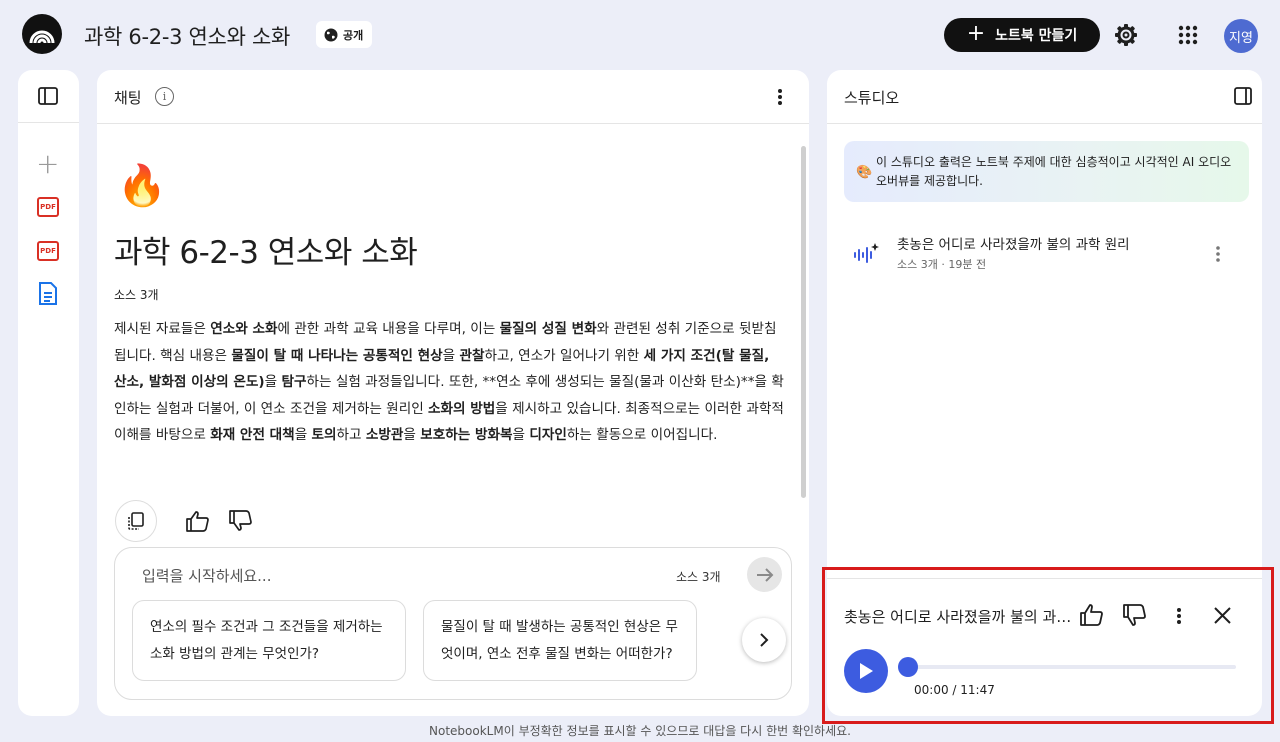 The height and width of the screenshot is (742, 1280). Describe the element at coordinates (640, 35) in the screenshot. I see `app-header: 과학 6-2-3 연소와 소화 공개 + 노트북 만들기 지영` at that location.